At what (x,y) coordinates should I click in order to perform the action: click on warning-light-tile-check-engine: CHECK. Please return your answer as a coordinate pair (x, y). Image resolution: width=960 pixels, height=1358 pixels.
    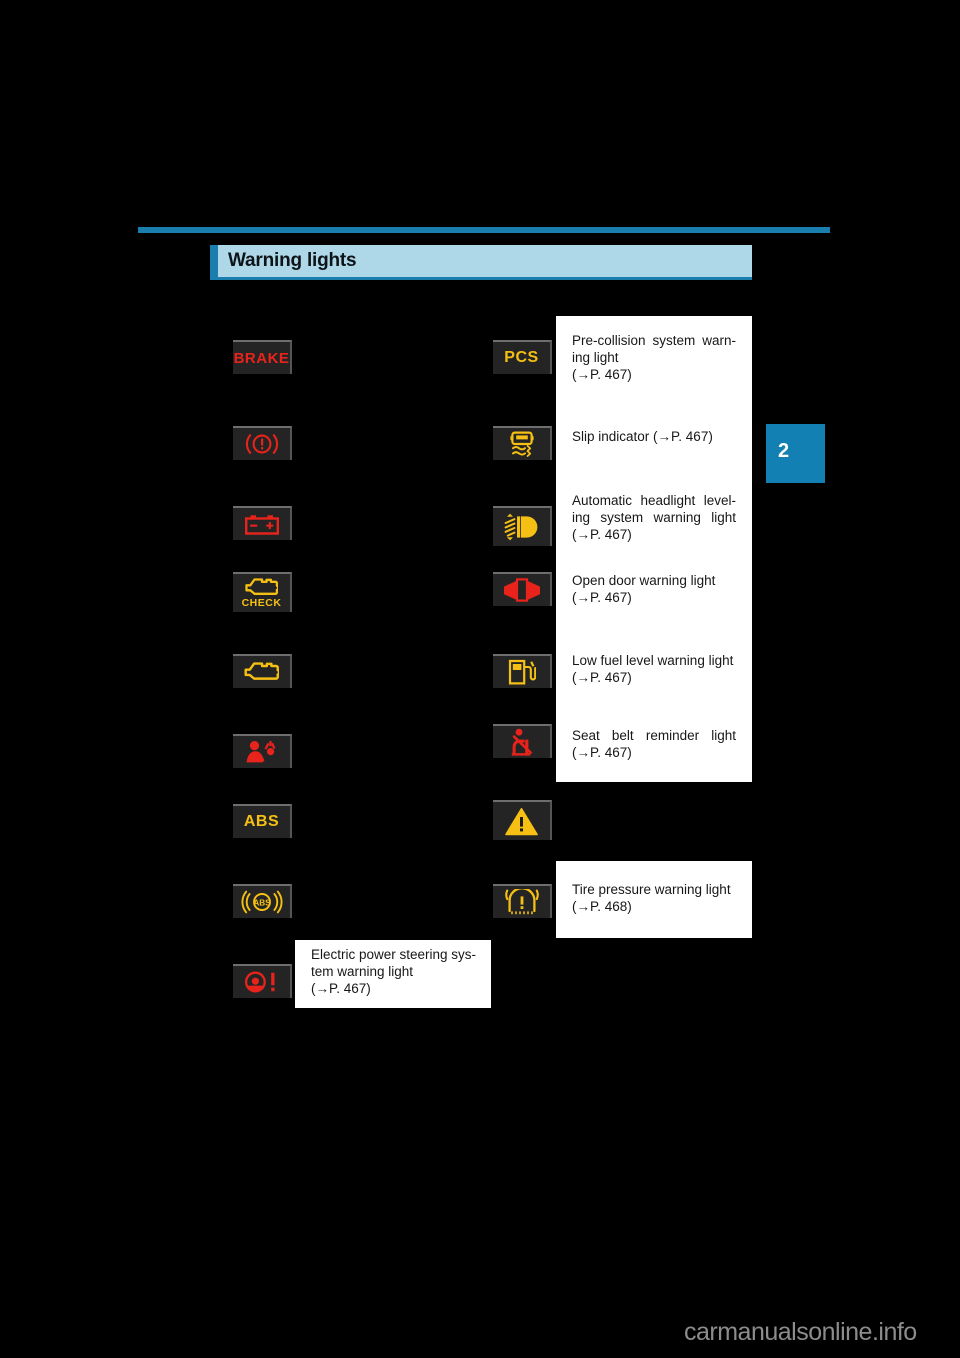
    Looking at the image, I should click on (262, 592).